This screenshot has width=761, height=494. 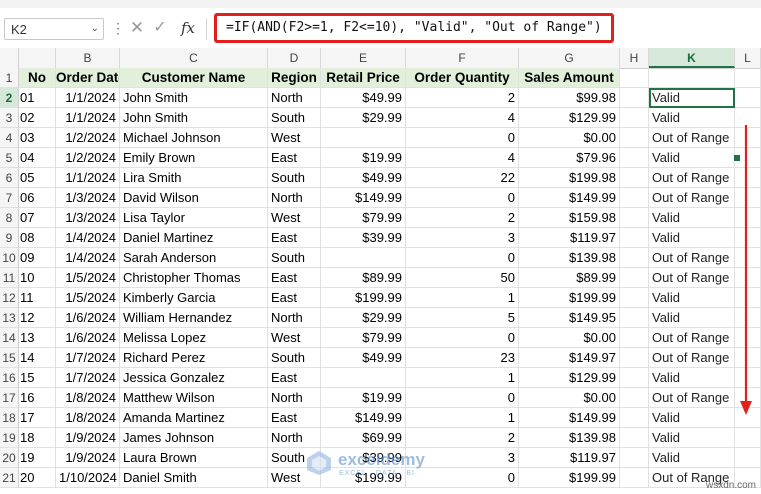 I want to click on cell-no: 15, so click(x=37, y=378).